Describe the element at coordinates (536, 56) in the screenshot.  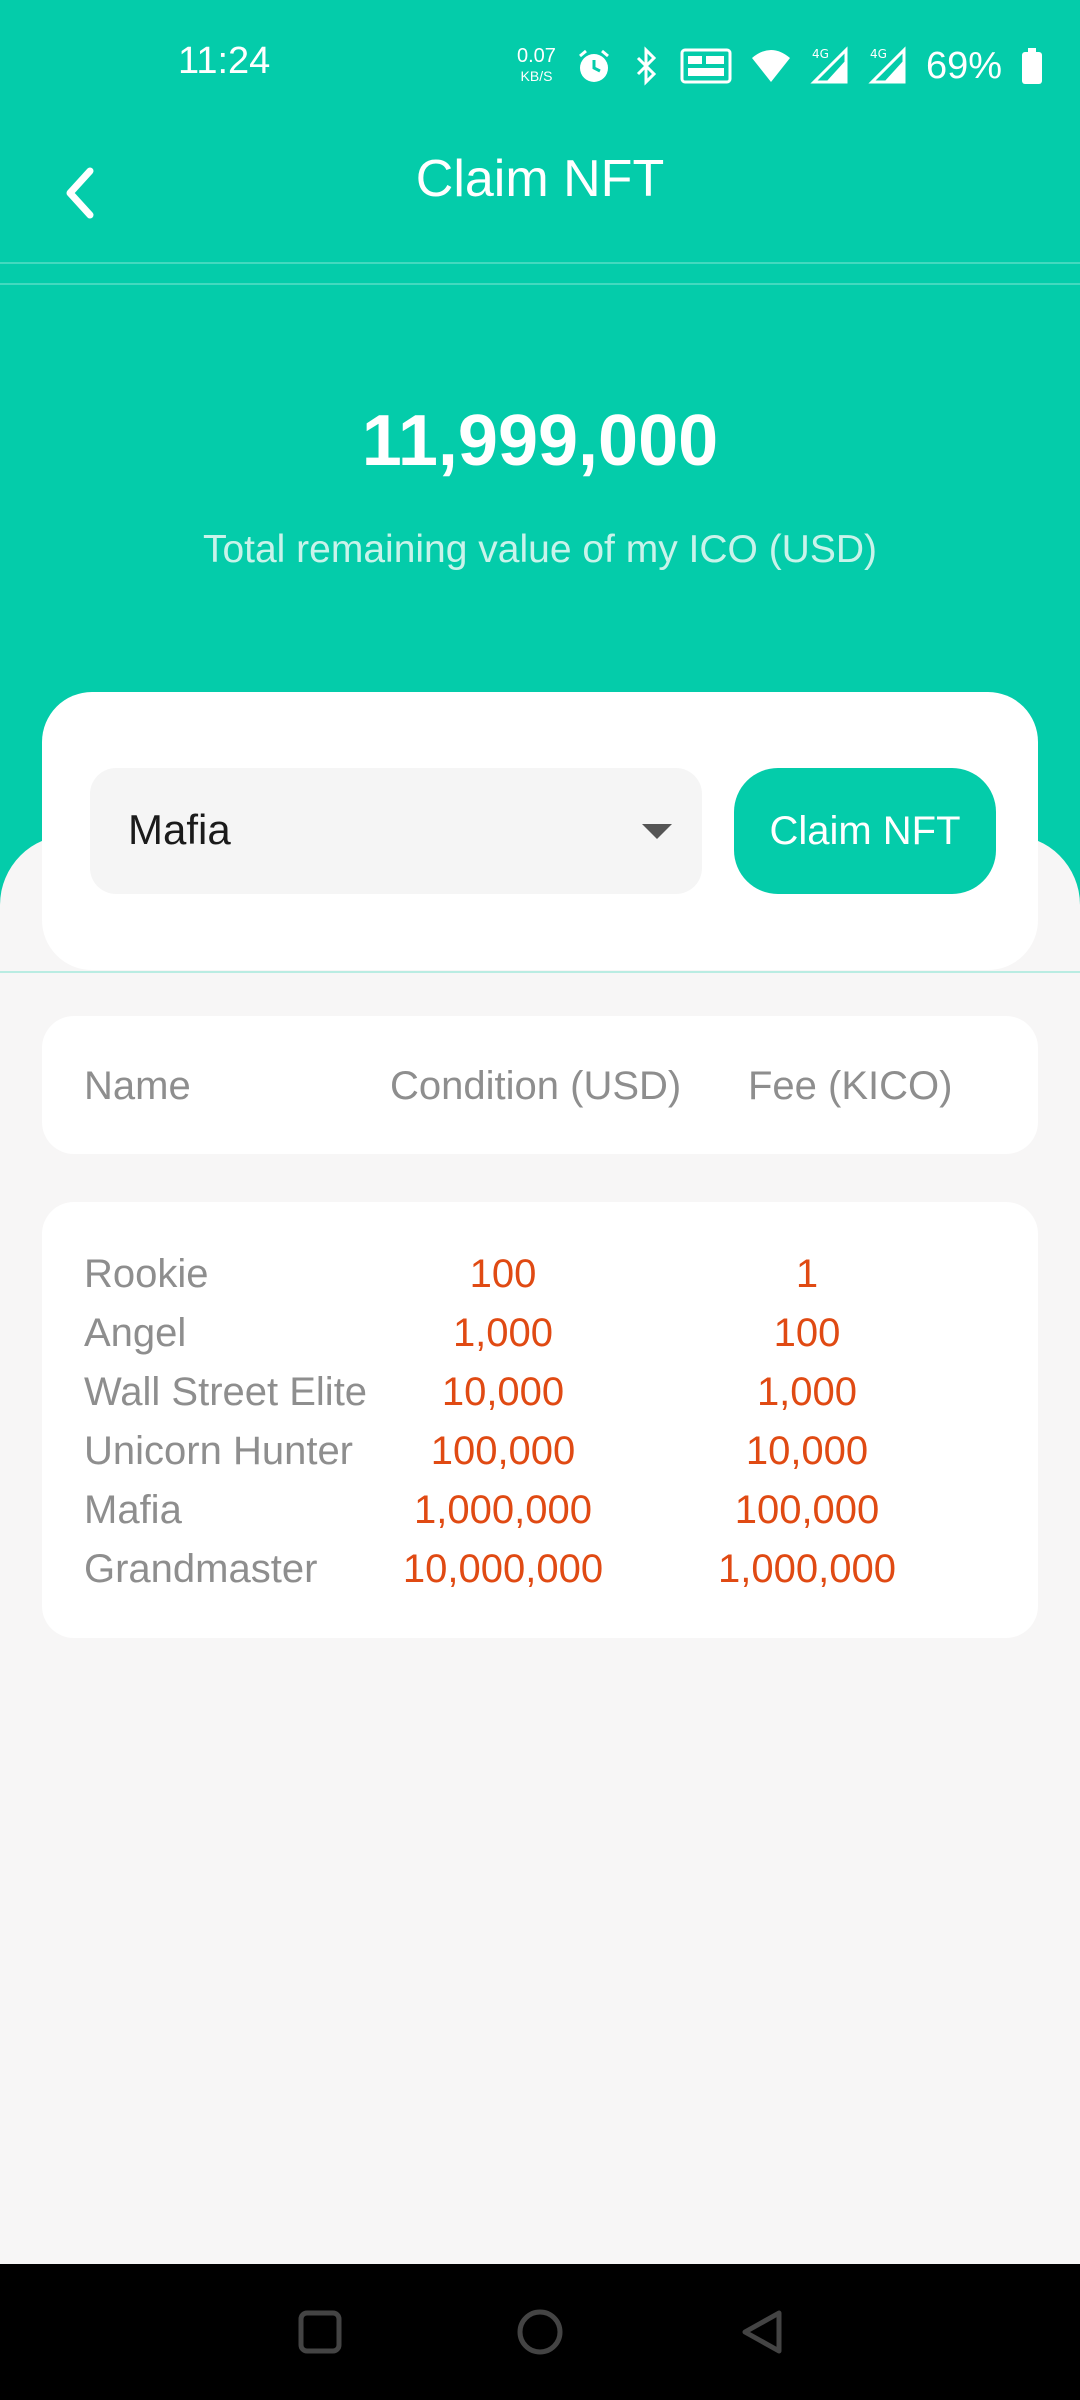
I see `network-speed-value: 0.07` at that location.